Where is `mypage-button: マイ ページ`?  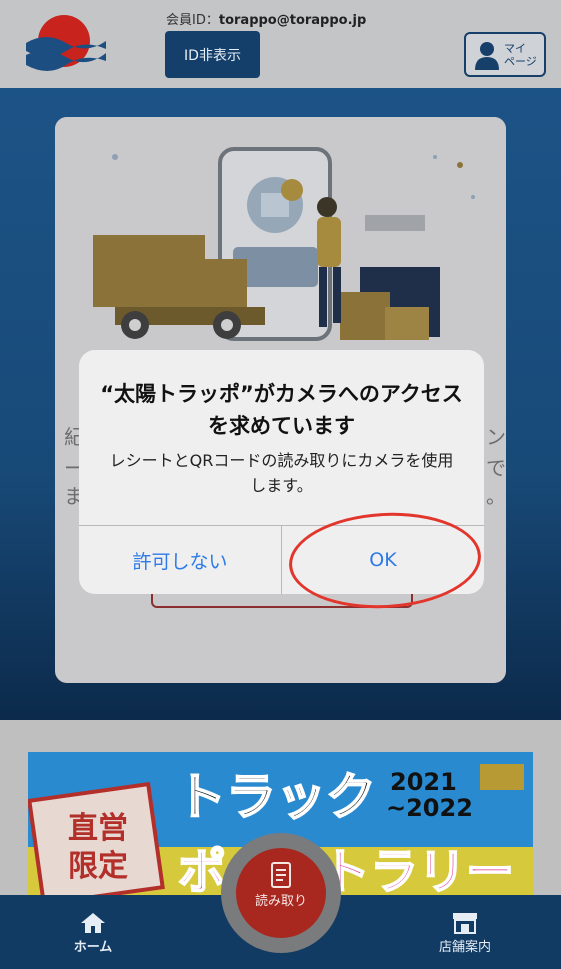
mypage-button: マイ ページ is located at coordinates (505, 54).